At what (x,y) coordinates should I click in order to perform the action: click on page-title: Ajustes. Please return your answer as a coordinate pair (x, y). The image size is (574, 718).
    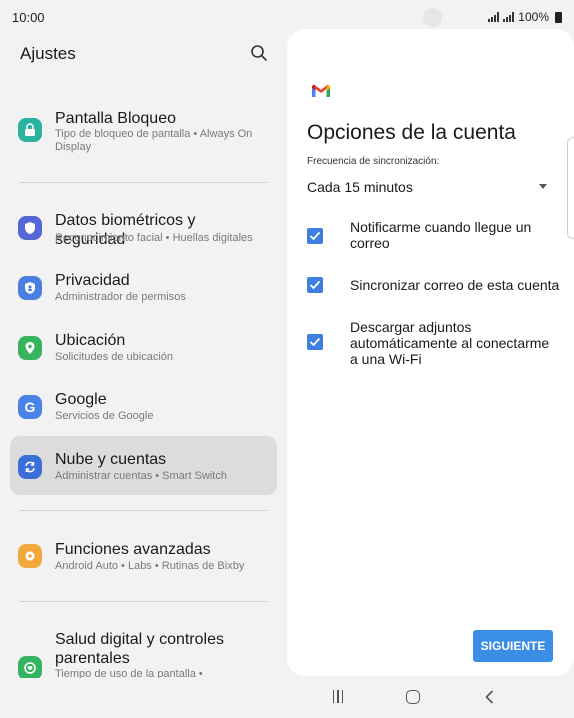
    Looking at the image, I should click on (48, 53).